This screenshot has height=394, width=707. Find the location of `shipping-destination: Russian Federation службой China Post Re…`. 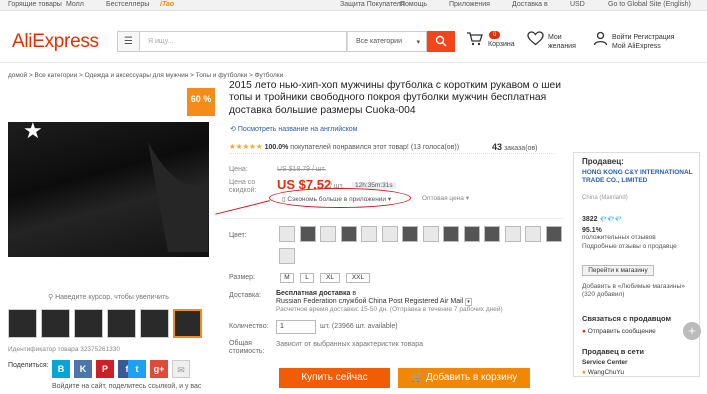

shipping-destination: Russian Federation службой China Post Re… is located at coordinates (369, 301).